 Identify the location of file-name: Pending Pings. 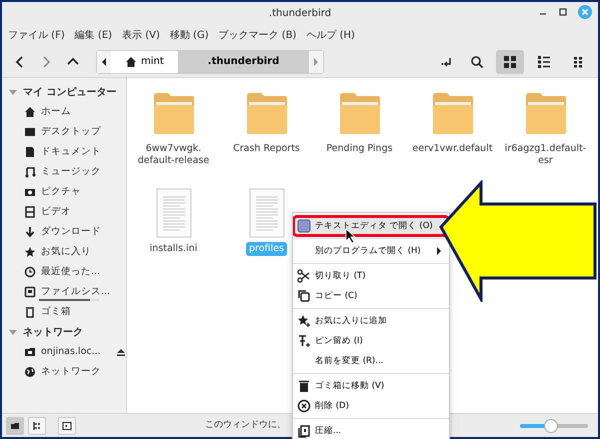
(359, 149).